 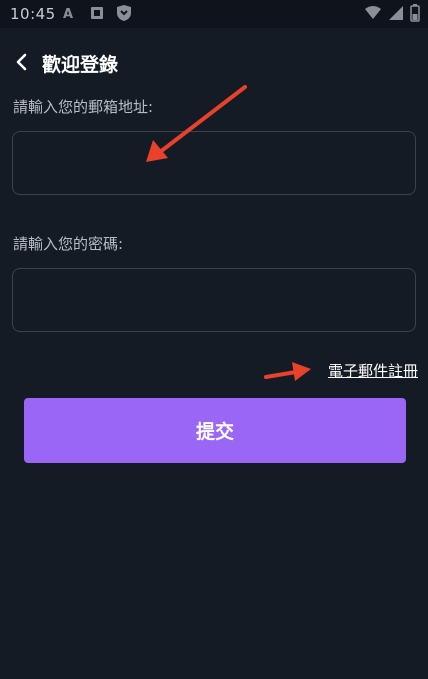 What do you see at coordinates (214, 62) in the screenshot?
I see `header: 歡迎登錄` at bounding box center [214, 62].